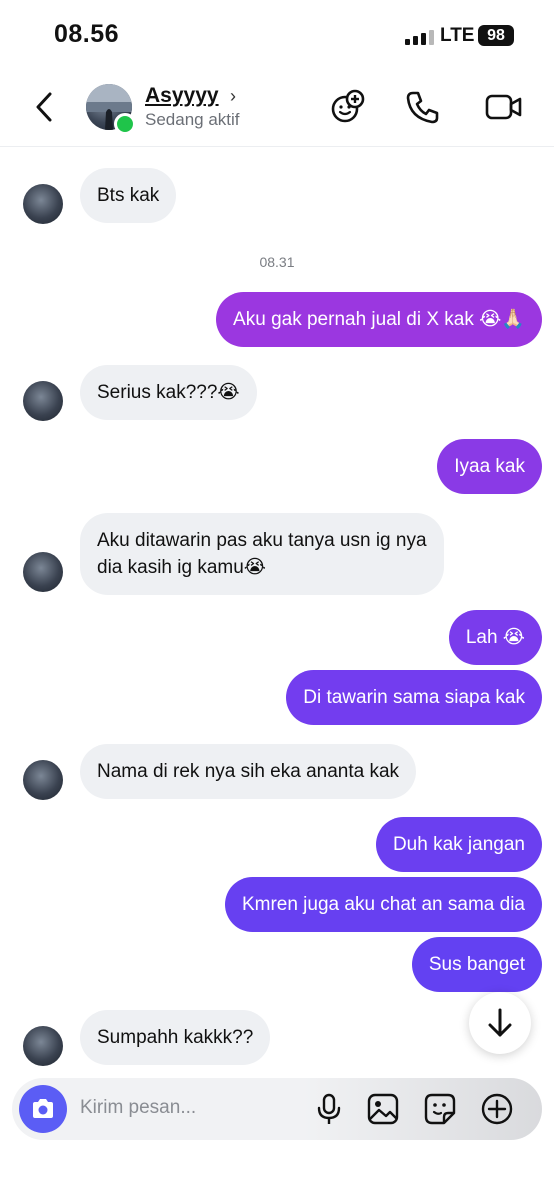 The image size is (554, 1200). Describe the element at coordinates (128, 195) in the screenshot. I see `message-bubble-incoming: Bts kak` at that location.